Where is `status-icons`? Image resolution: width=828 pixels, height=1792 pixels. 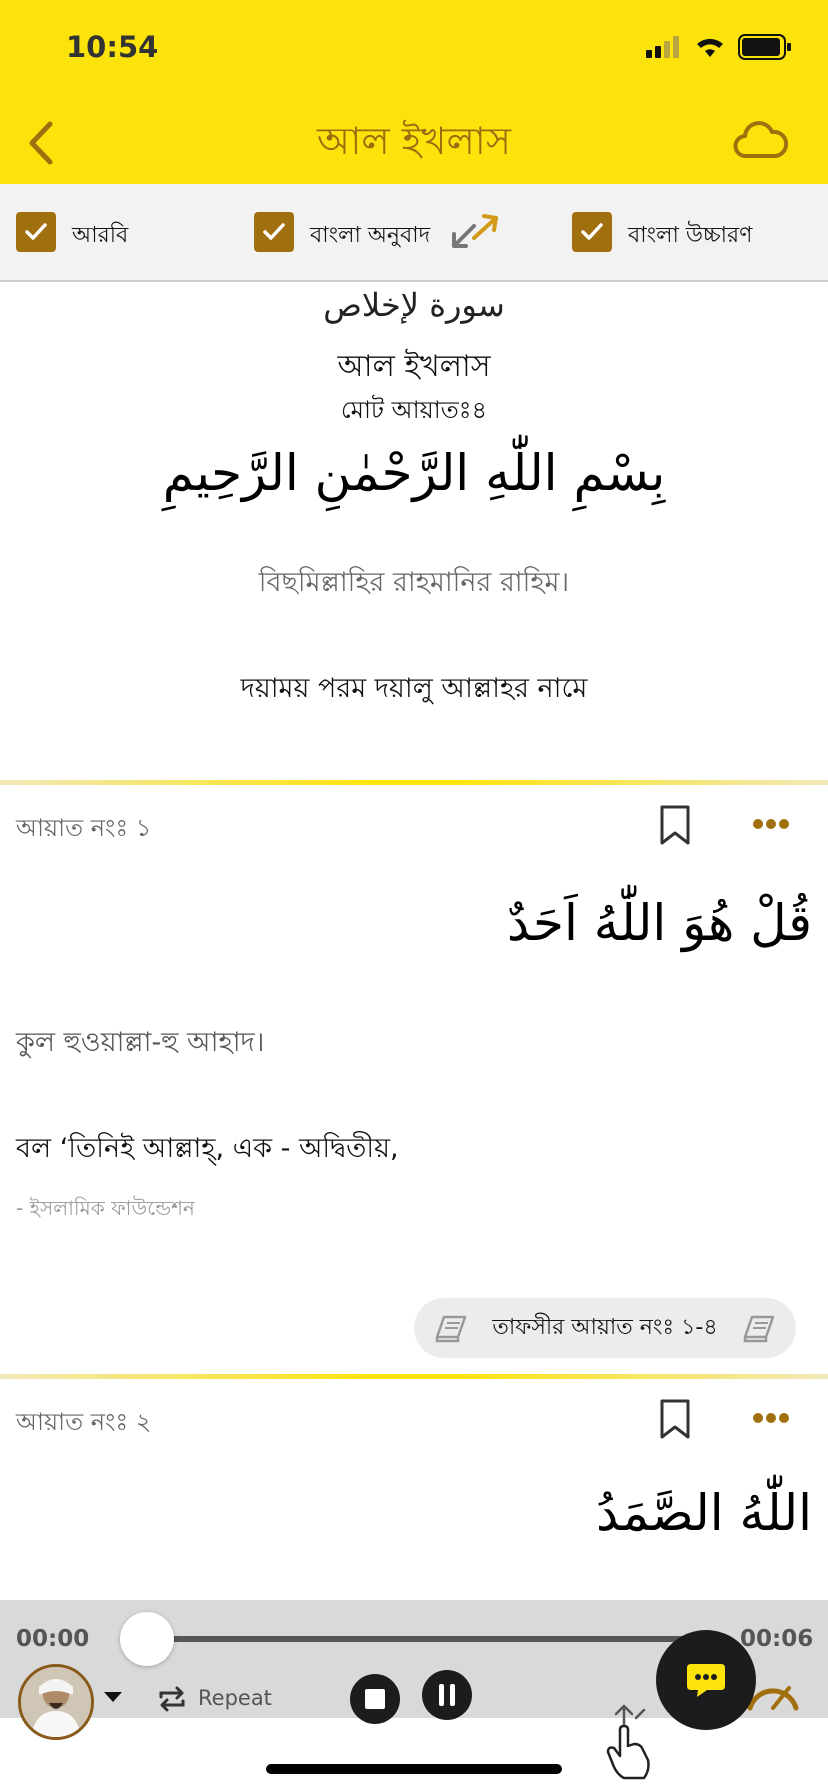
status-icons is located at coordinates (719, 47).